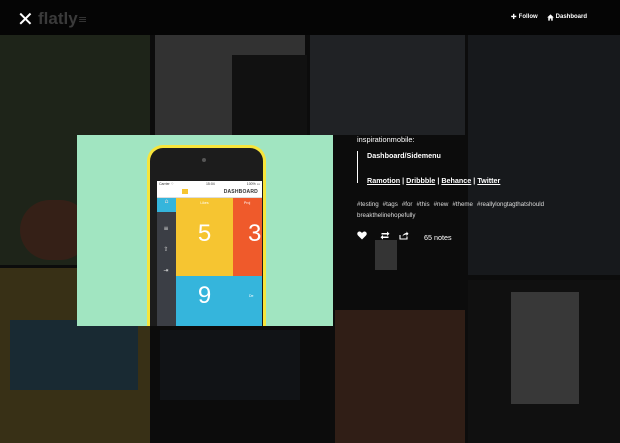 The width and height of the screenshot is (620, 443). What do you see at coordinates (204, 160) in the screenshot?
I see `phone-camera` at bounding box center [204, 160].